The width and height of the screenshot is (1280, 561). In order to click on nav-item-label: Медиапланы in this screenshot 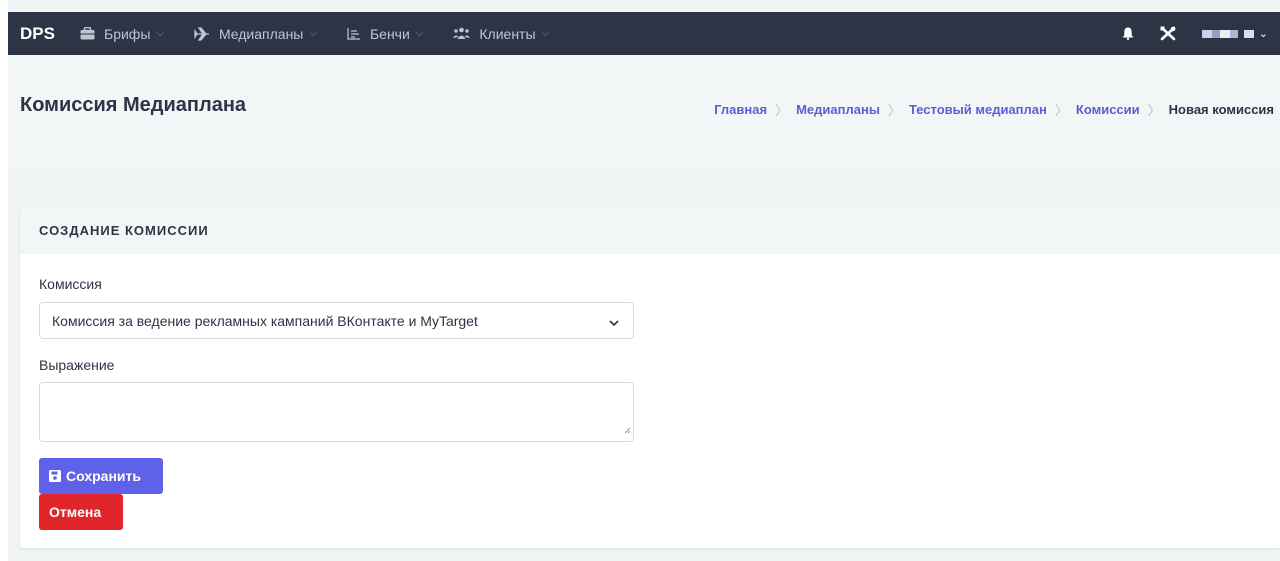, I will do `click(261, 33)`.